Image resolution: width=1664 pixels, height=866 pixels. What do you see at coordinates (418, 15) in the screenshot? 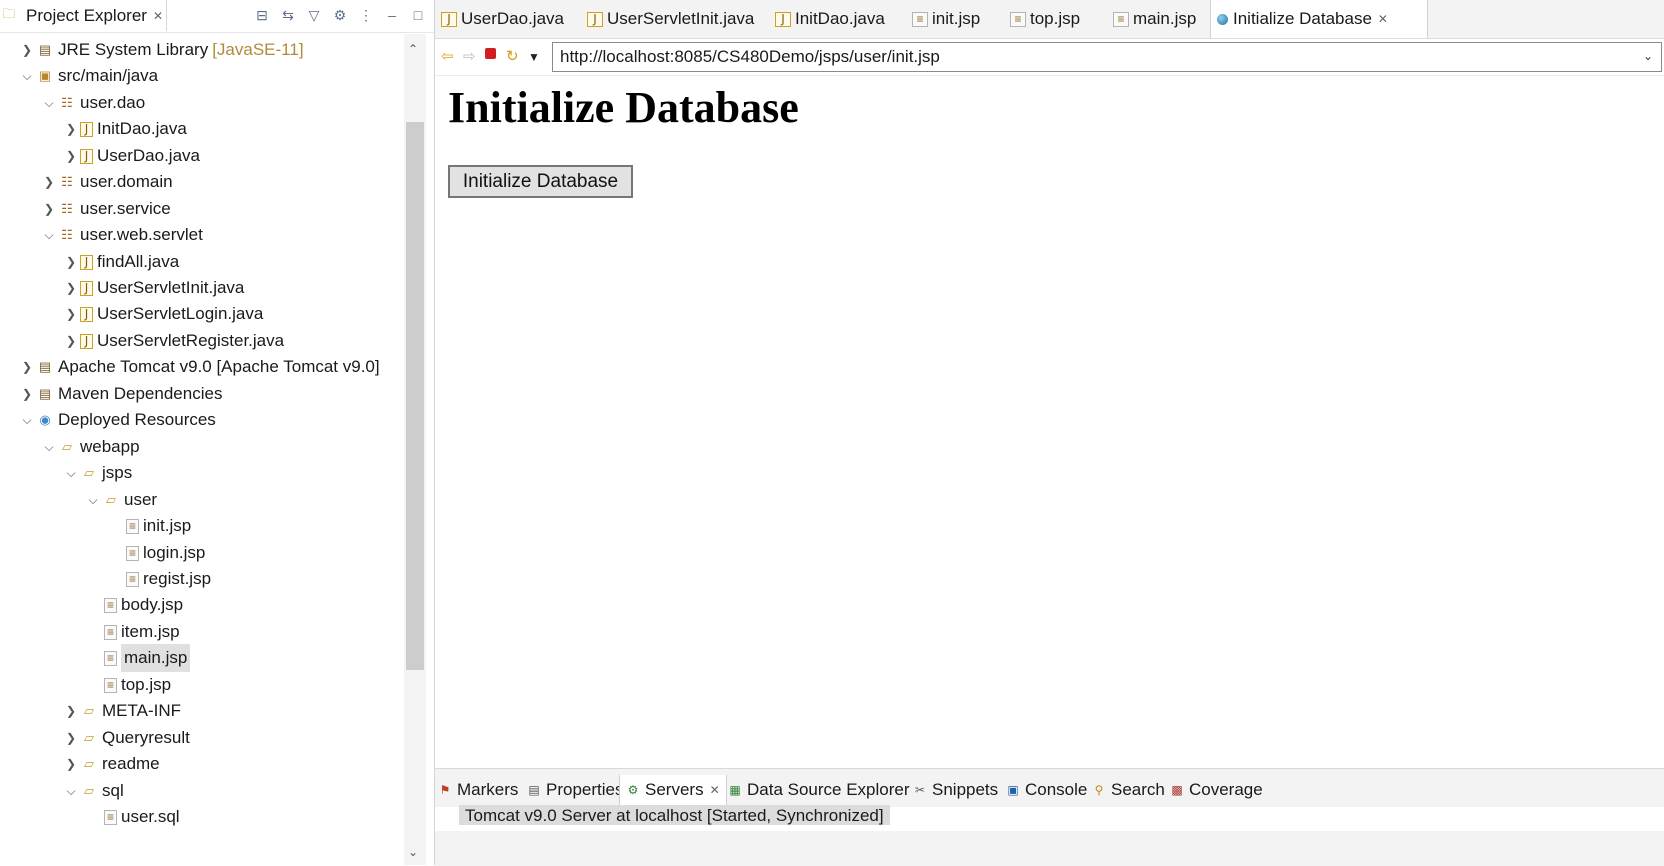
I see `maximize-icon: □` at bounding box center [418, 15].